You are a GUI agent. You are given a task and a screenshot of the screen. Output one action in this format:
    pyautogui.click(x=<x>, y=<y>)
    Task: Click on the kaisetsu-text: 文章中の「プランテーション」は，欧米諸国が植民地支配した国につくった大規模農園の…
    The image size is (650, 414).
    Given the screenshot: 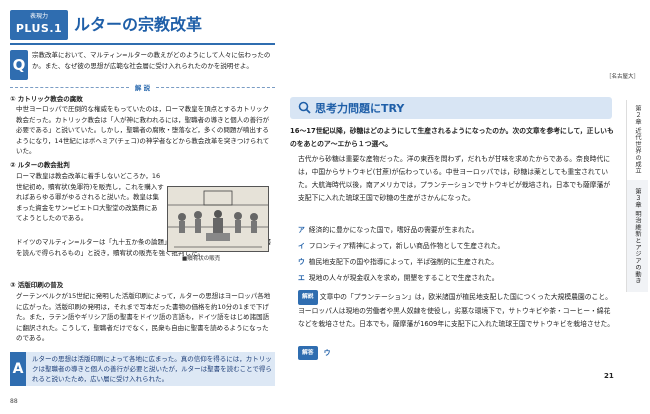 What is the action you would take?
    pyautogui.click(x=456, y=310)
    